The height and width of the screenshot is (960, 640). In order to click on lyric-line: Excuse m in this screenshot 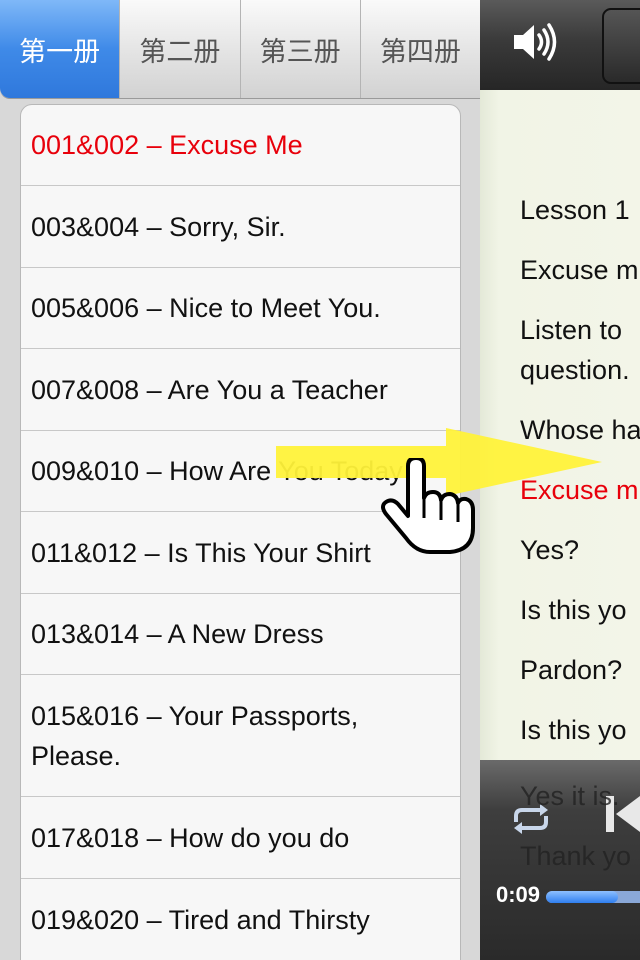, I will do `click(579, 270)`.